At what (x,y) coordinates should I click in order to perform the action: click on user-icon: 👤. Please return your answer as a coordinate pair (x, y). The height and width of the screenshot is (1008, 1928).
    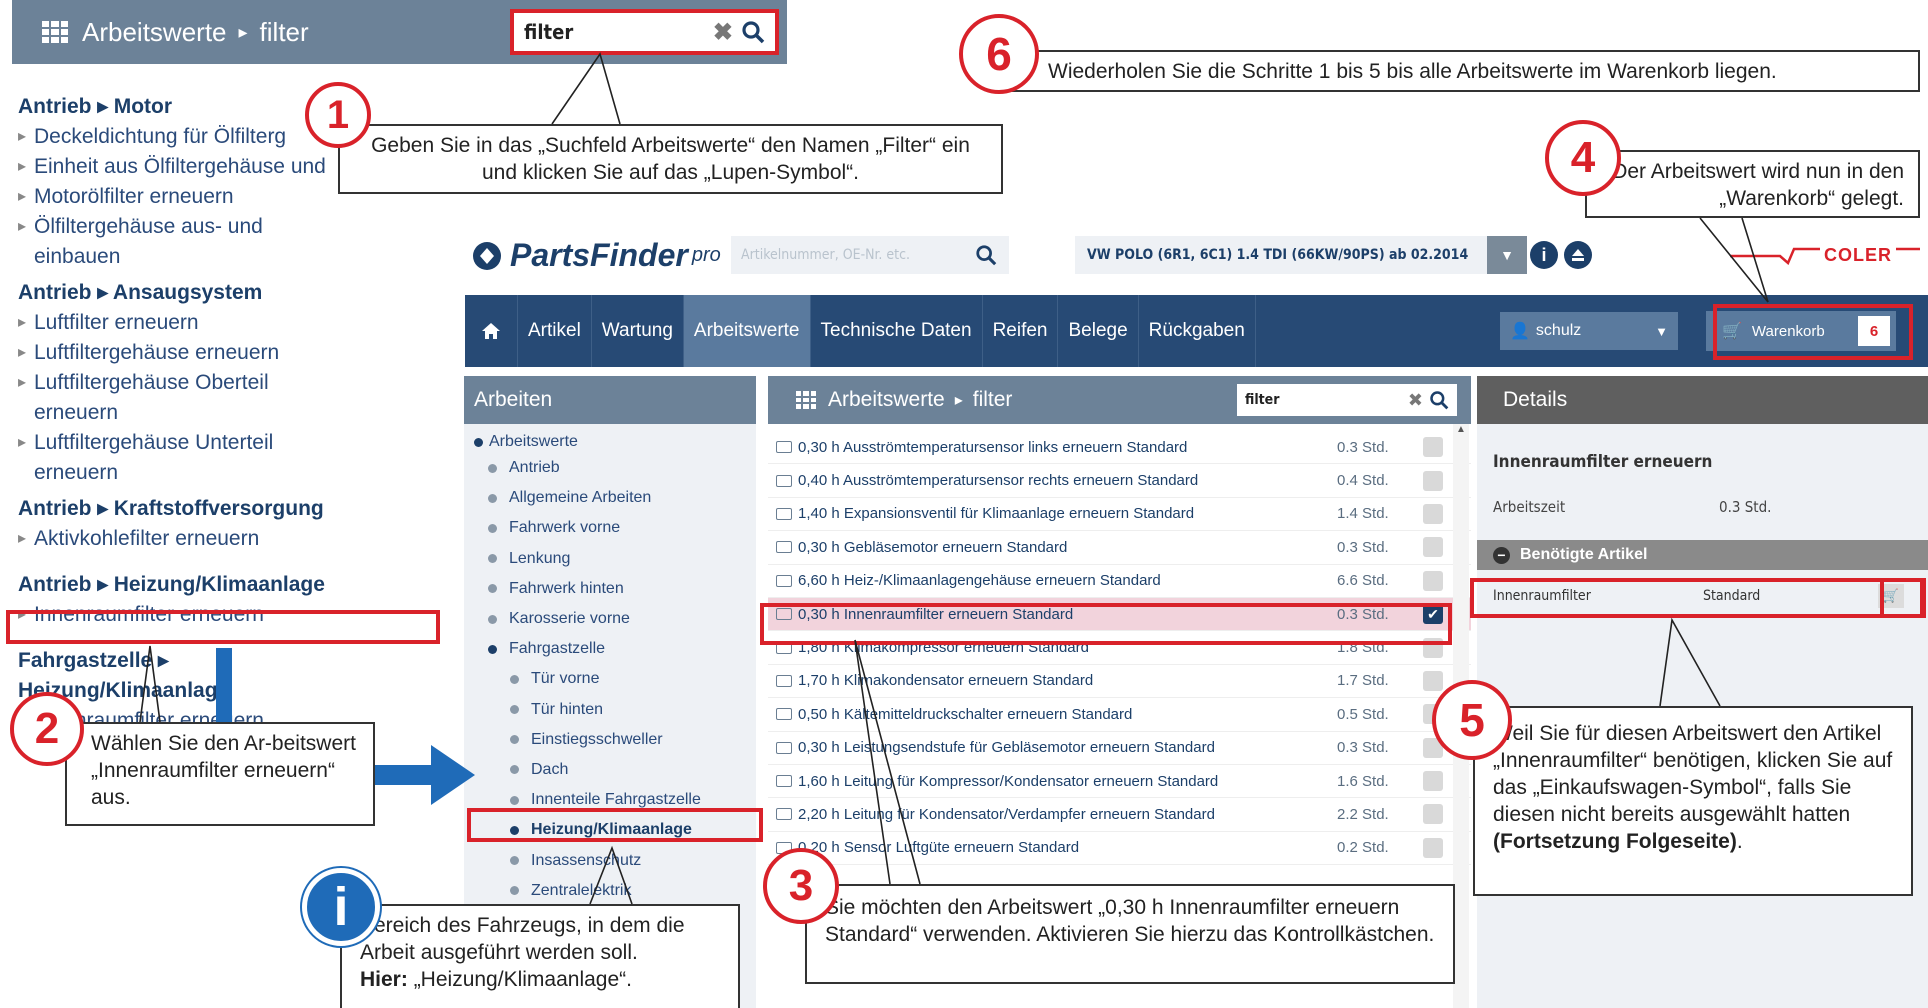
    Looking at the image, I should click on (1520, 331).